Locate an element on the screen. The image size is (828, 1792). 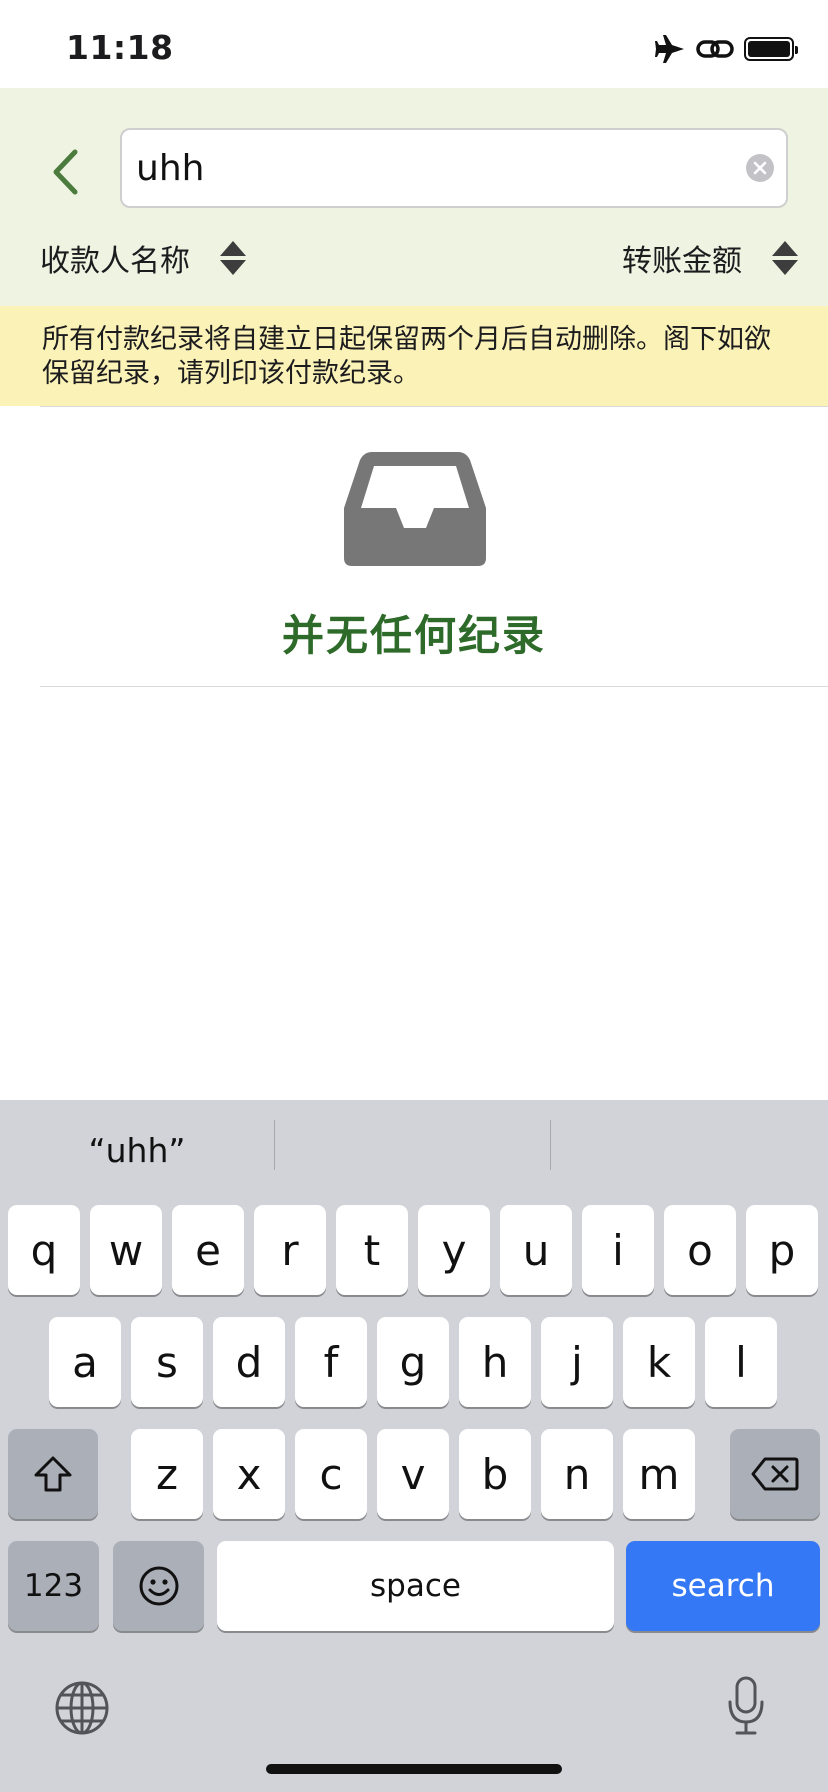
sort-by-amount-button: 转账金额 is located at coordinates (710, 258).